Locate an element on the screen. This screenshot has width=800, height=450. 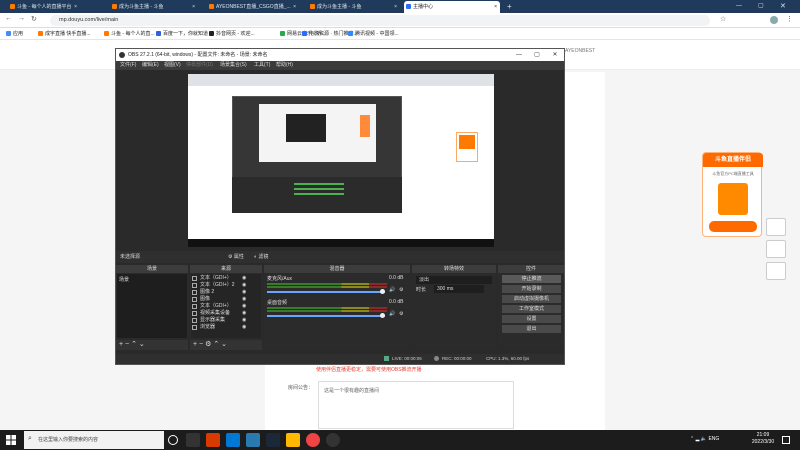
source-item: 显示器采集 ◉ is located at coordinates (225, 320).